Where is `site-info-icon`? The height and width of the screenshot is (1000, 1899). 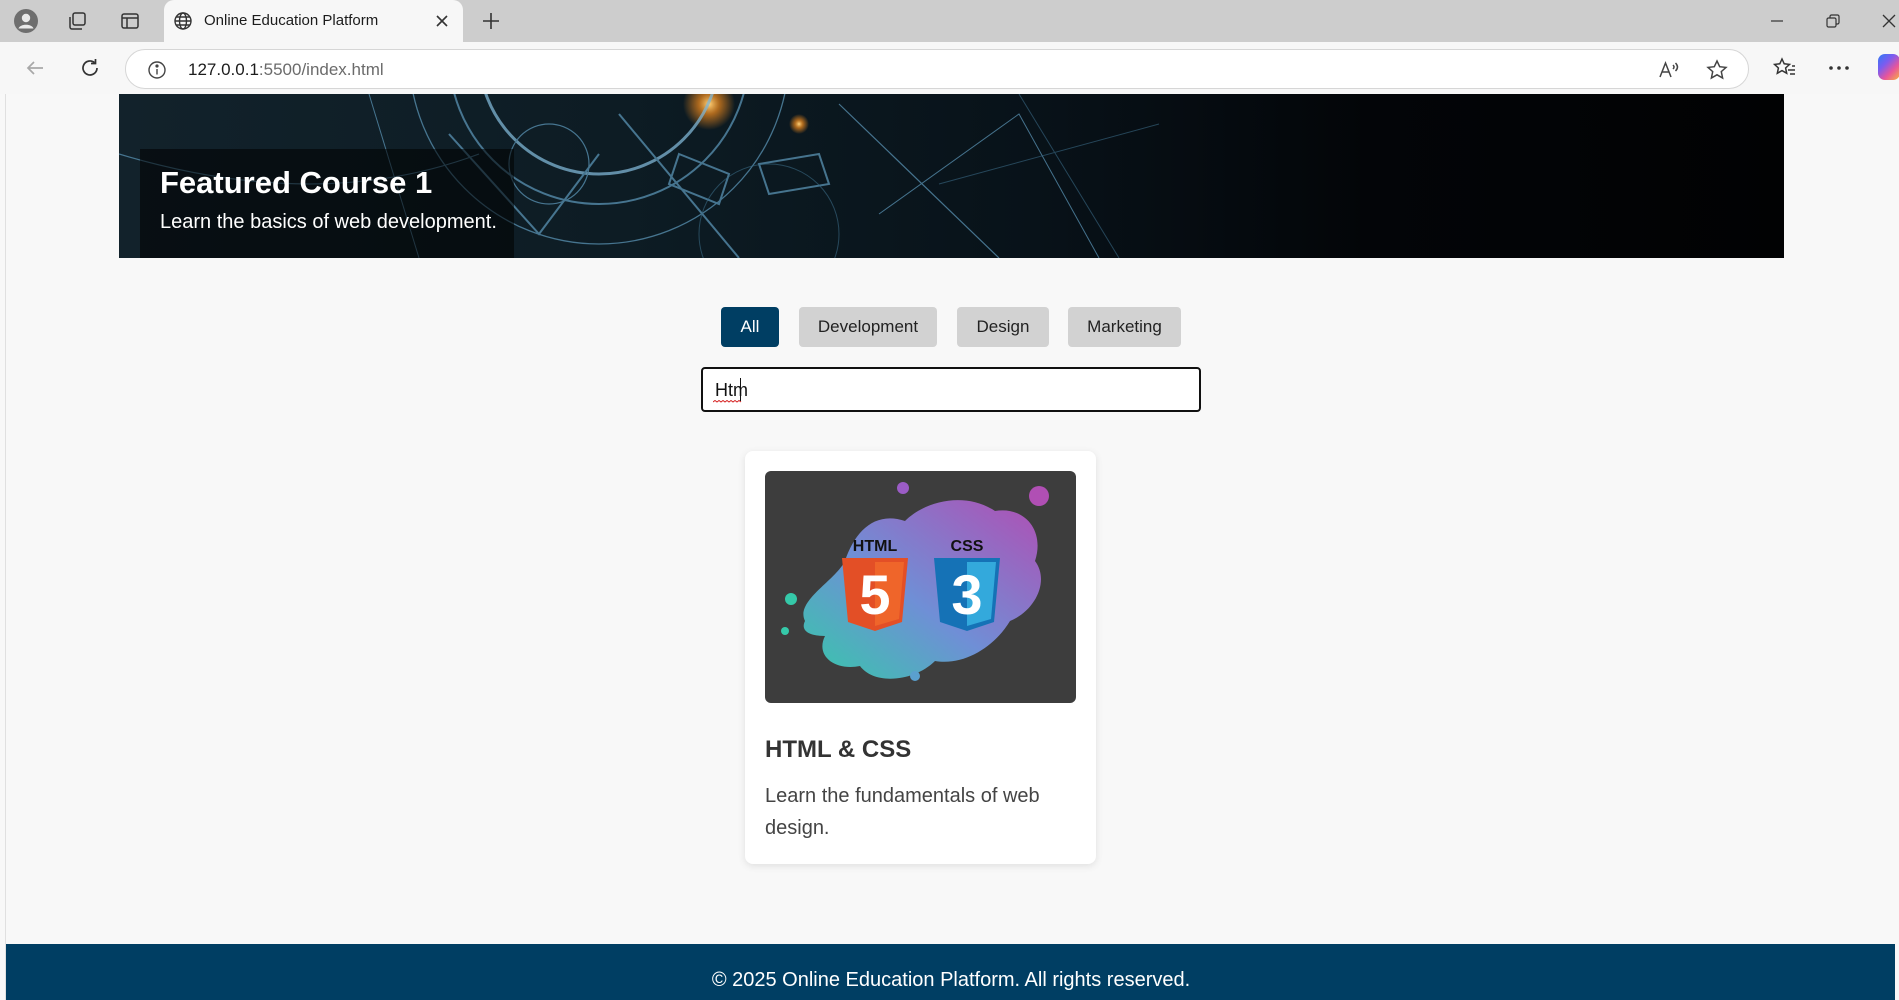 site-info-icon is located at coordinates (157, 70).